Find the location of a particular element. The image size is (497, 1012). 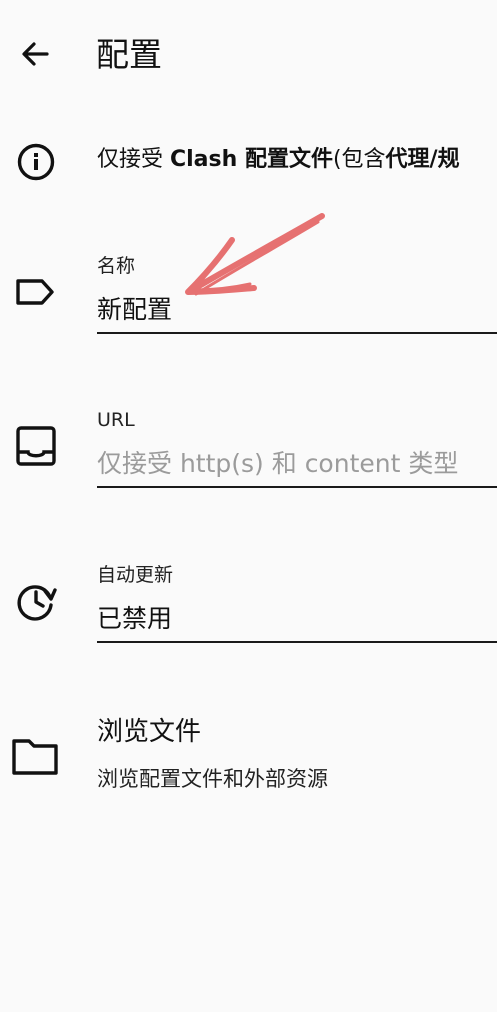

info-banner: 仅接受 Clash 配置文件(包含代理/规 is located at coordinates (248, 160).